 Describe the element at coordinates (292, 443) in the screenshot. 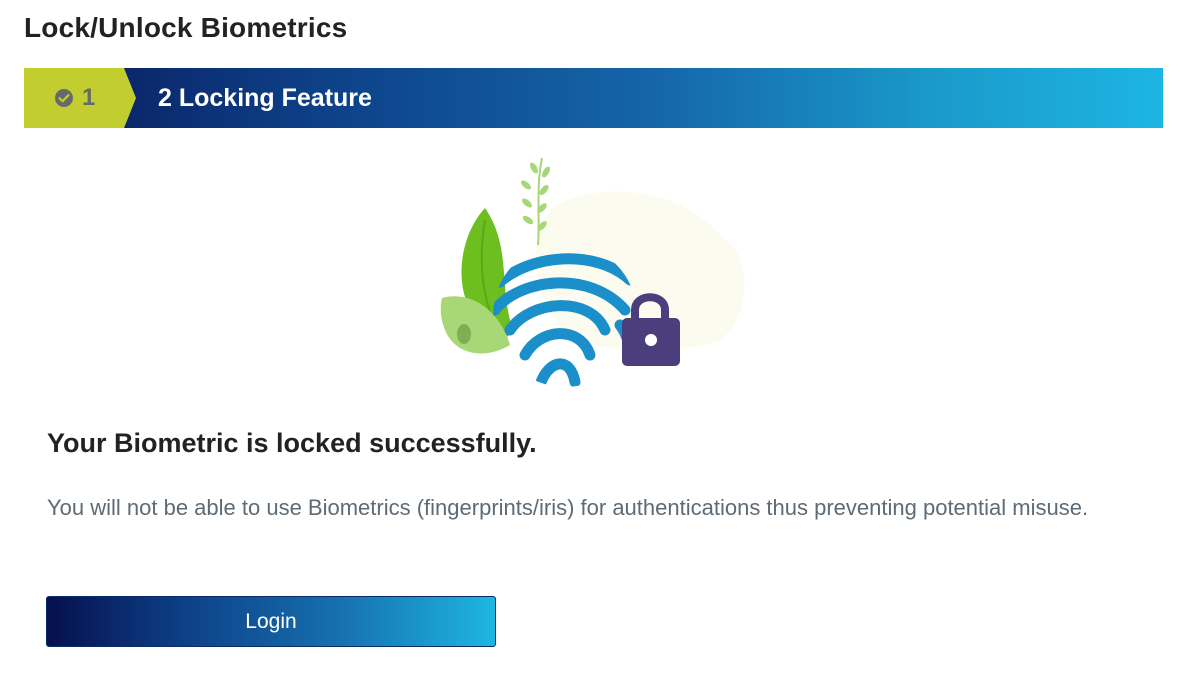

I see `result-heading: Your Biometric is locked successfully.` at that location.